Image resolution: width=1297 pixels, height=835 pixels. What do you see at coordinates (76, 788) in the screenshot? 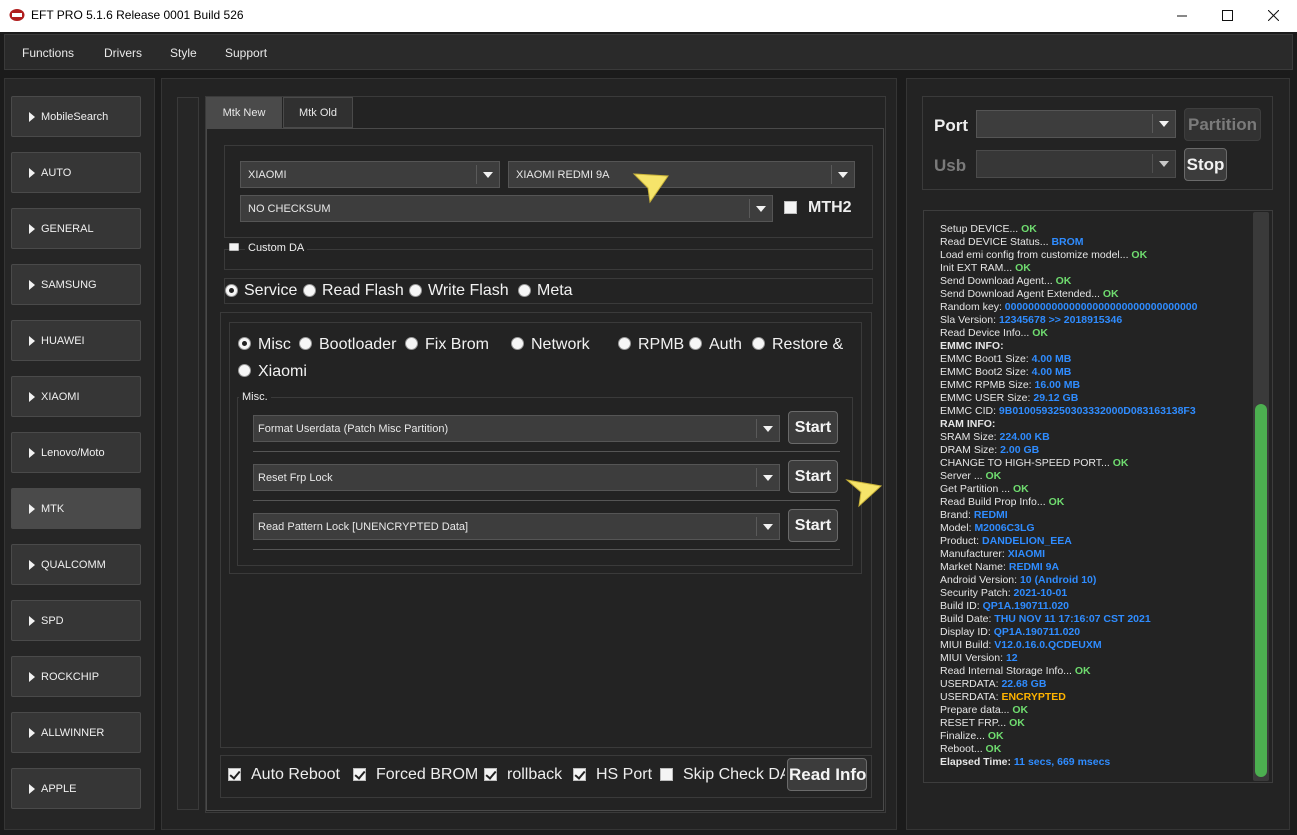
I see `sidebar-item-apple: APPLE` at bounding box center [76, 788].